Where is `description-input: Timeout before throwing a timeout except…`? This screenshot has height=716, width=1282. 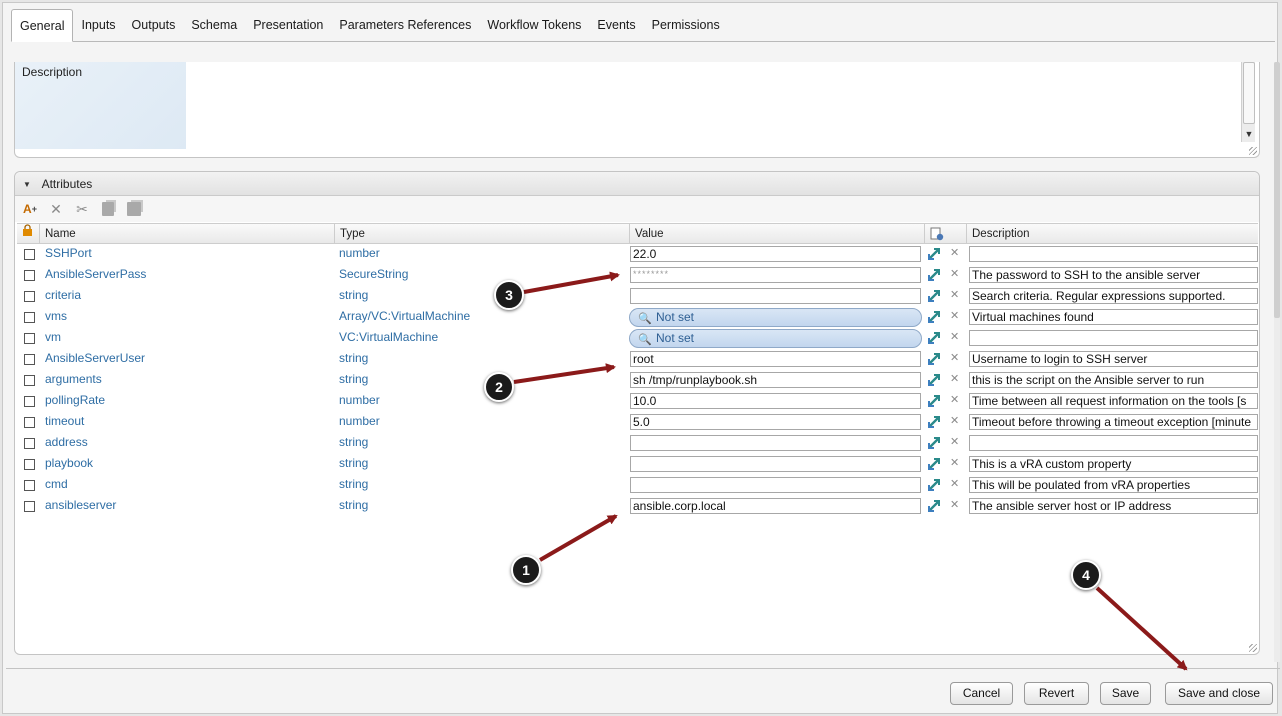
description-input: Timeout before throwing a timeout except… is located at coordinates (1113, 422).